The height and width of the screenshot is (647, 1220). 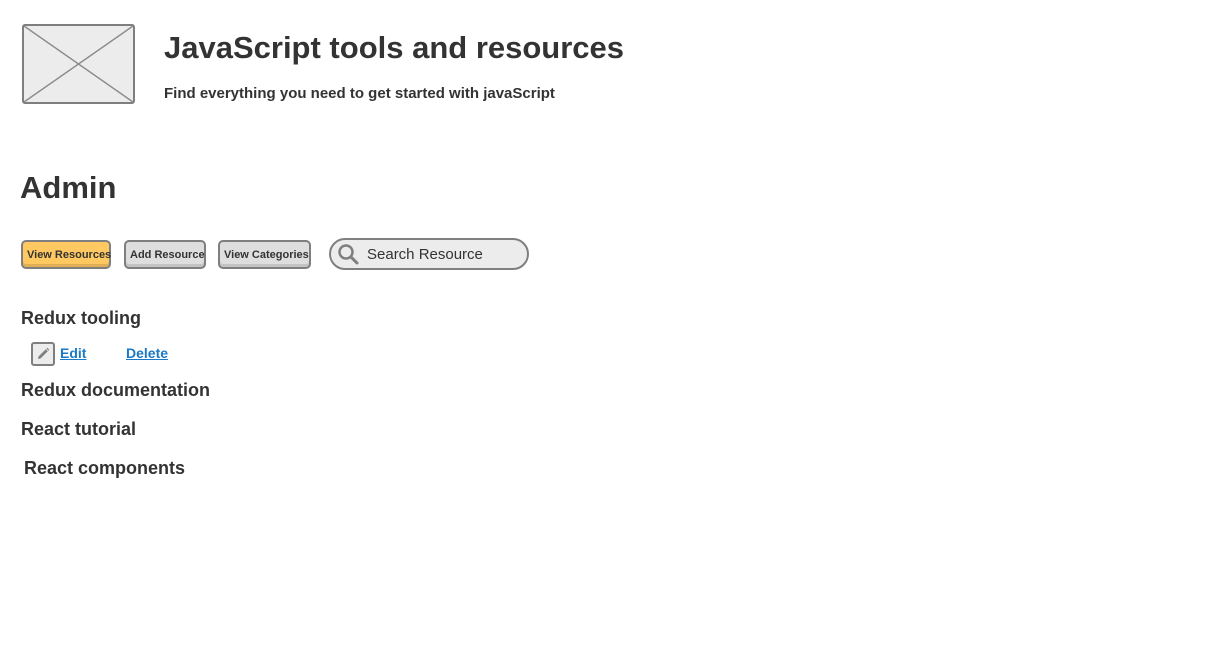 What do you see at coordinates (394, 47) in the screenshot?
I see `site-title: JavaScript tools and resources` at bounding box center [394, 47].